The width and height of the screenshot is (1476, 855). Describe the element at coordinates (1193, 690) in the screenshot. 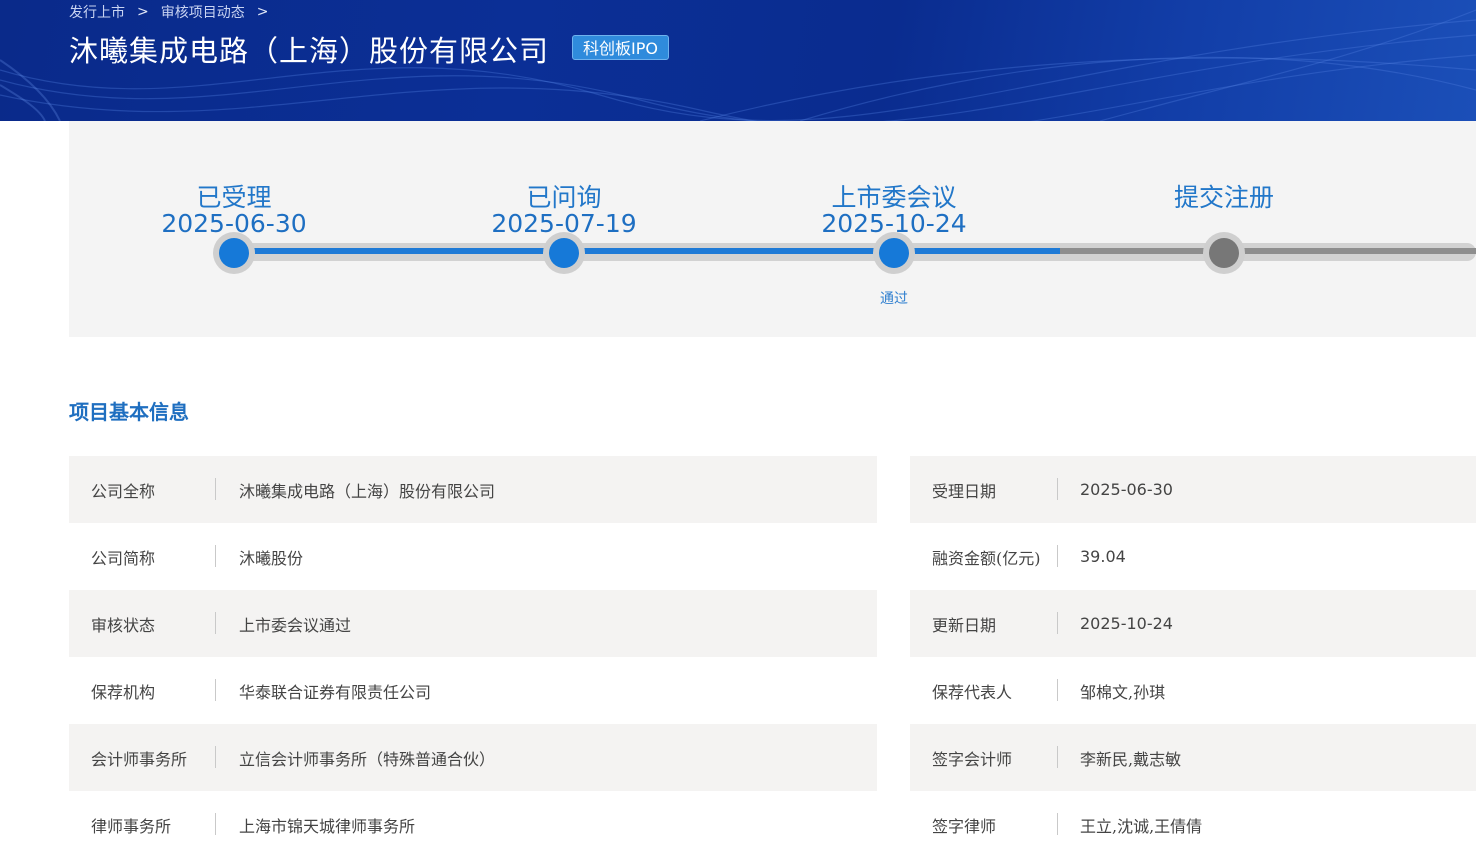

I see `info-row: 保荐代表人 邹棉文,孙琪` at that location.